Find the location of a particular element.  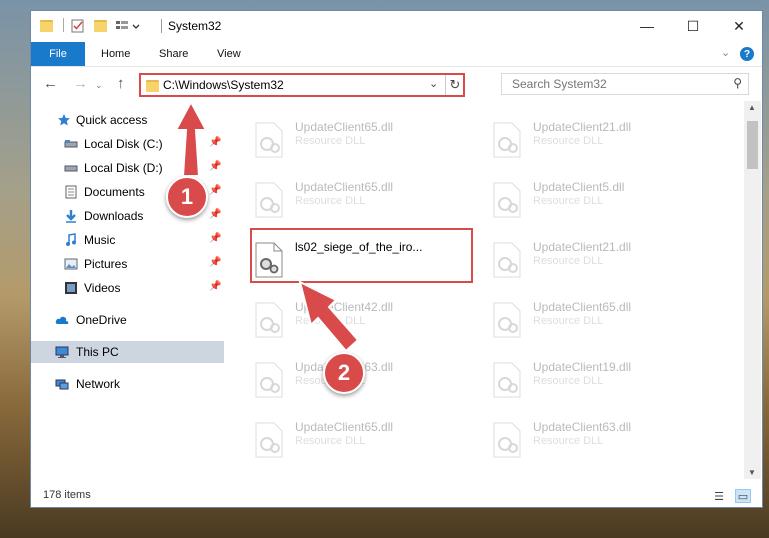

file-item: UpdateClient19.dll Resource DLL is located at coordinates (598, 380).